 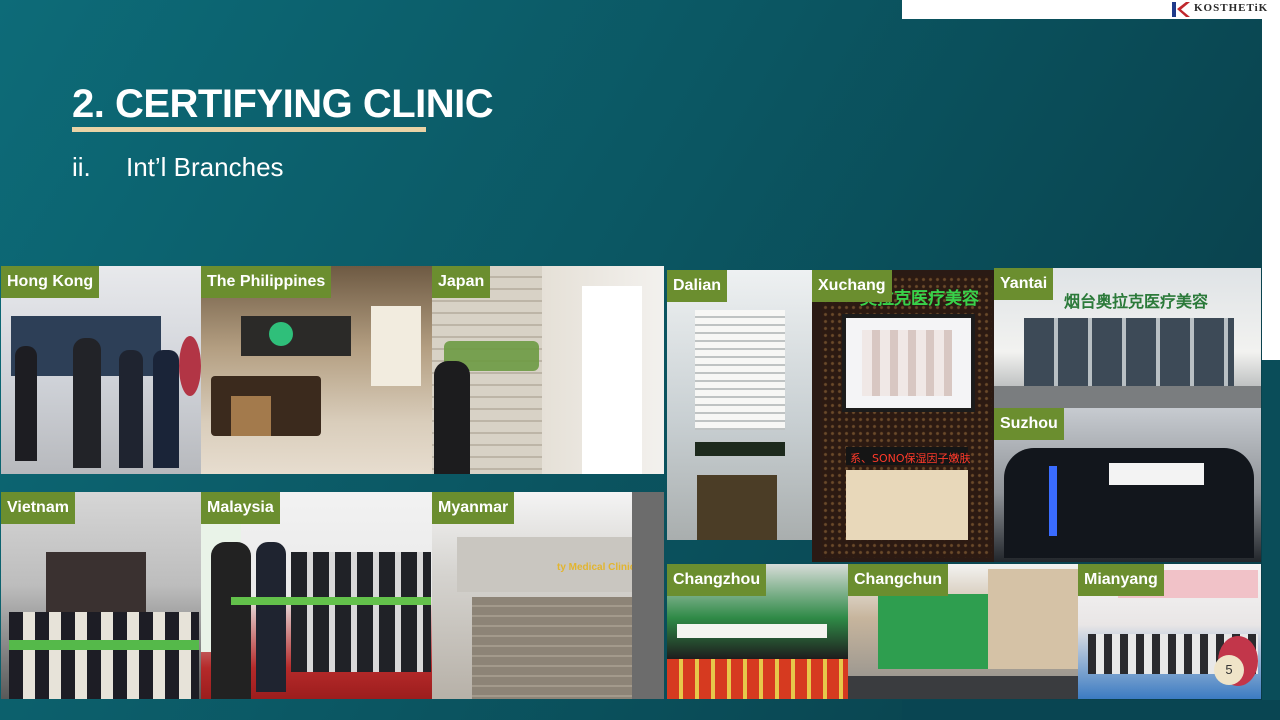 I want to click on yantai-sign: 烟台奥拉克医疗美容, so click(x=1136, y=301).